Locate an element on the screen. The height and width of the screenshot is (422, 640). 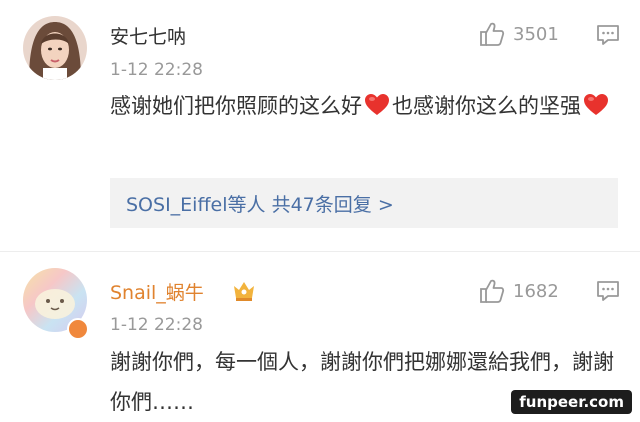
comment-text-part: 感谢她们把你照顾的这么好 is located at coordinates (236, 106).